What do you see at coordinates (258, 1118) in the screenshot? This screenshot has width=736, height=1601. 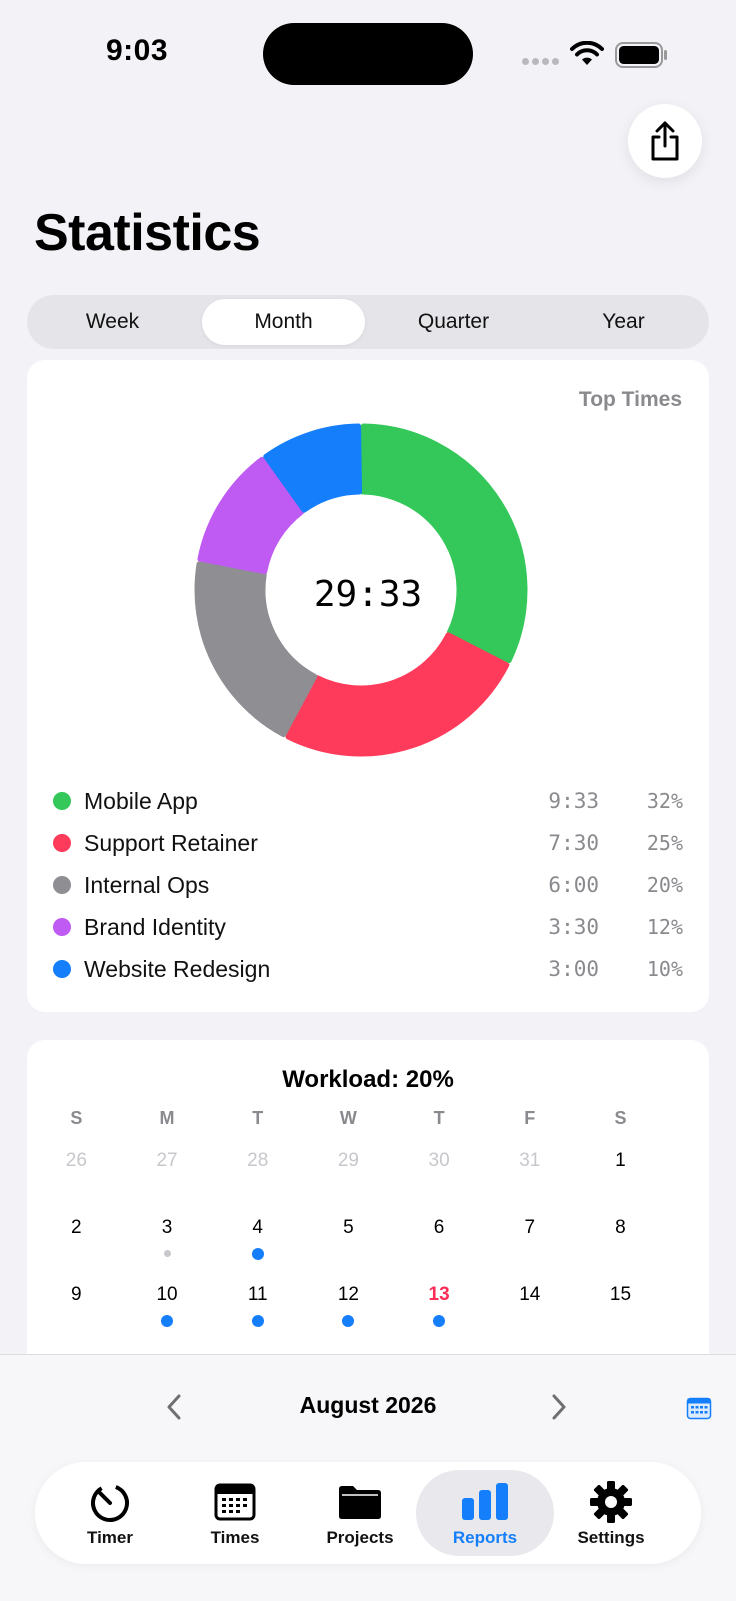 I see `weekday-label: T` at bounding box center [258, 1118].